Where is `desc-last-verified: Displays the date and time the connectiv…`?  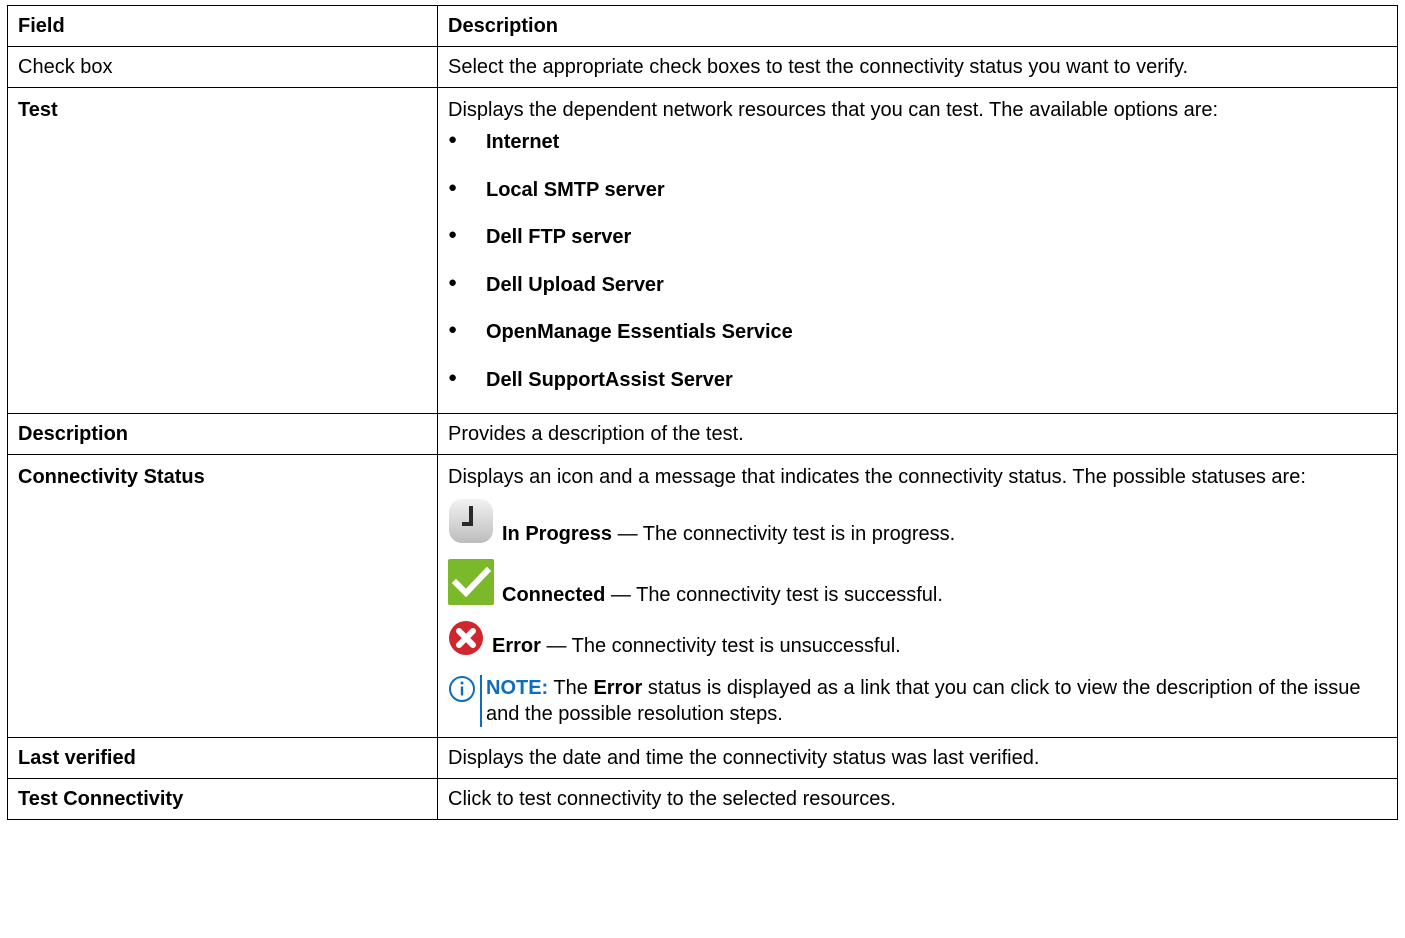
desc-last-verified: Displays the date and time the connectiv… is located at coordinates (917, 757).